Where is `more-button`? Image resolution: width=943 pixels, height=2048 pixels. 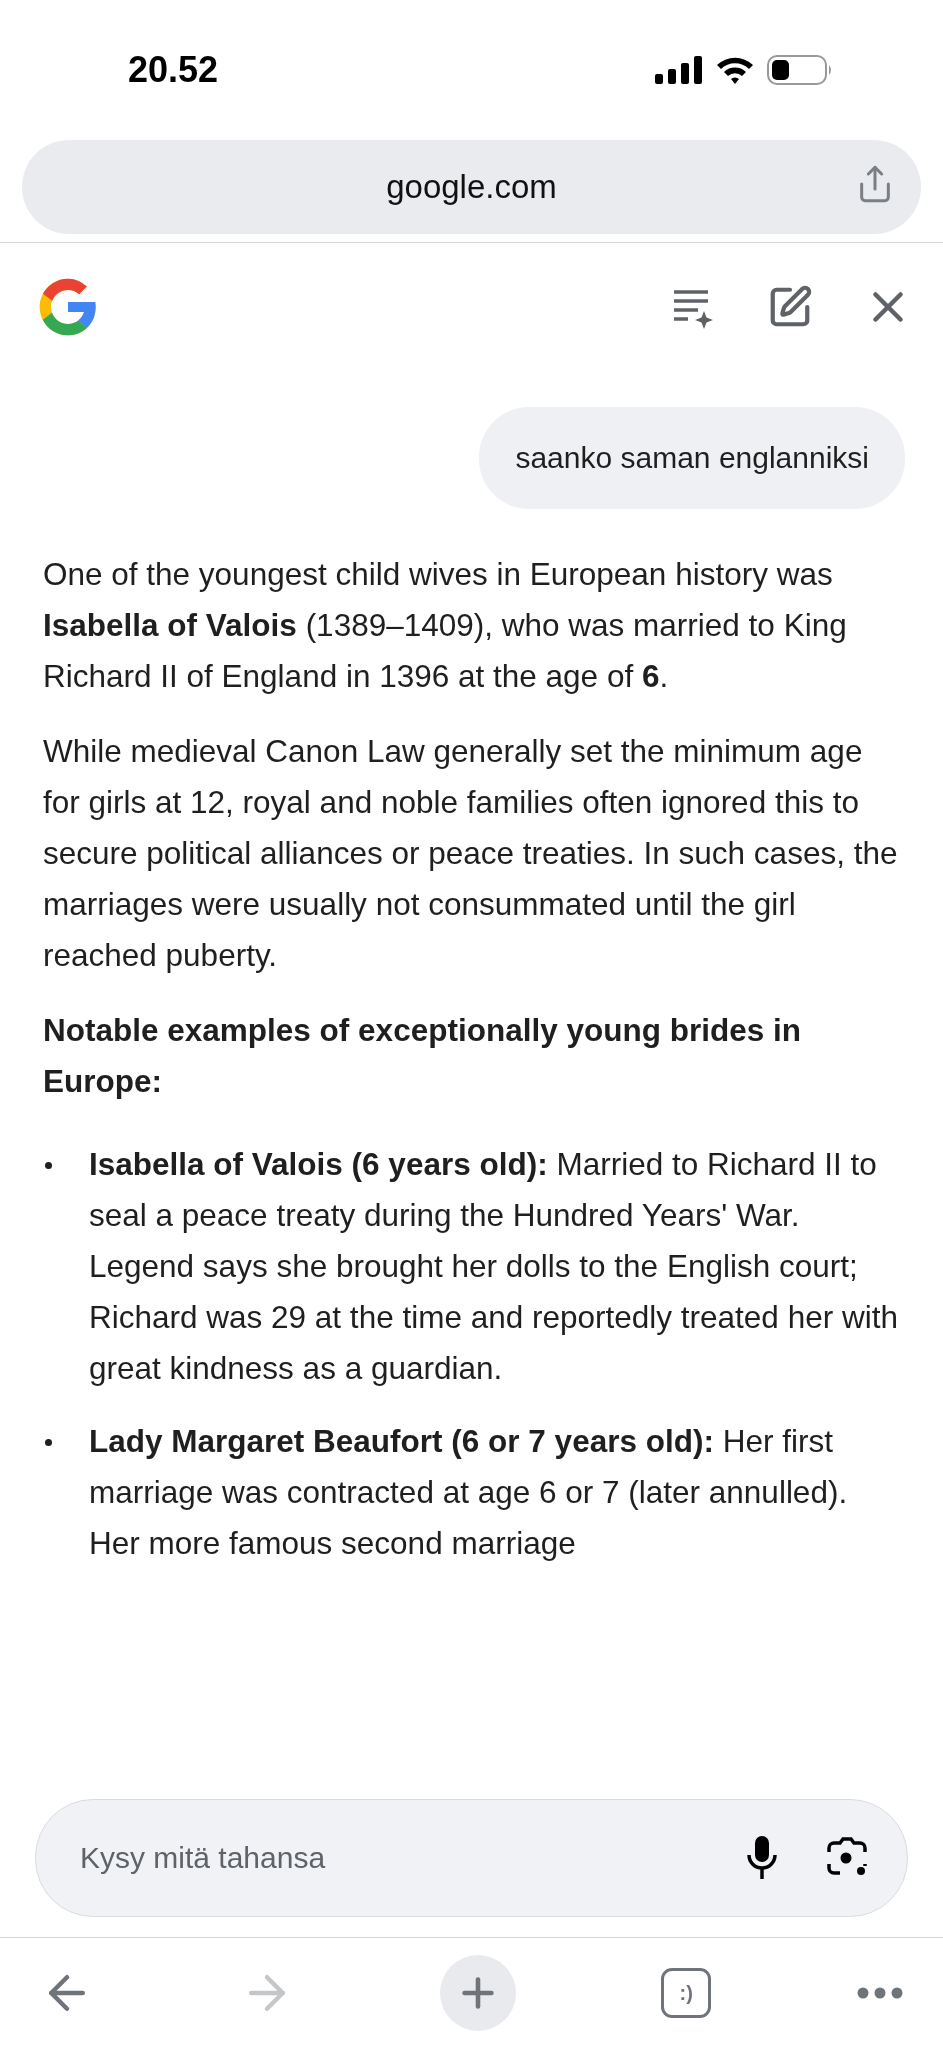 more-button is located at coordinates (880, 1993).